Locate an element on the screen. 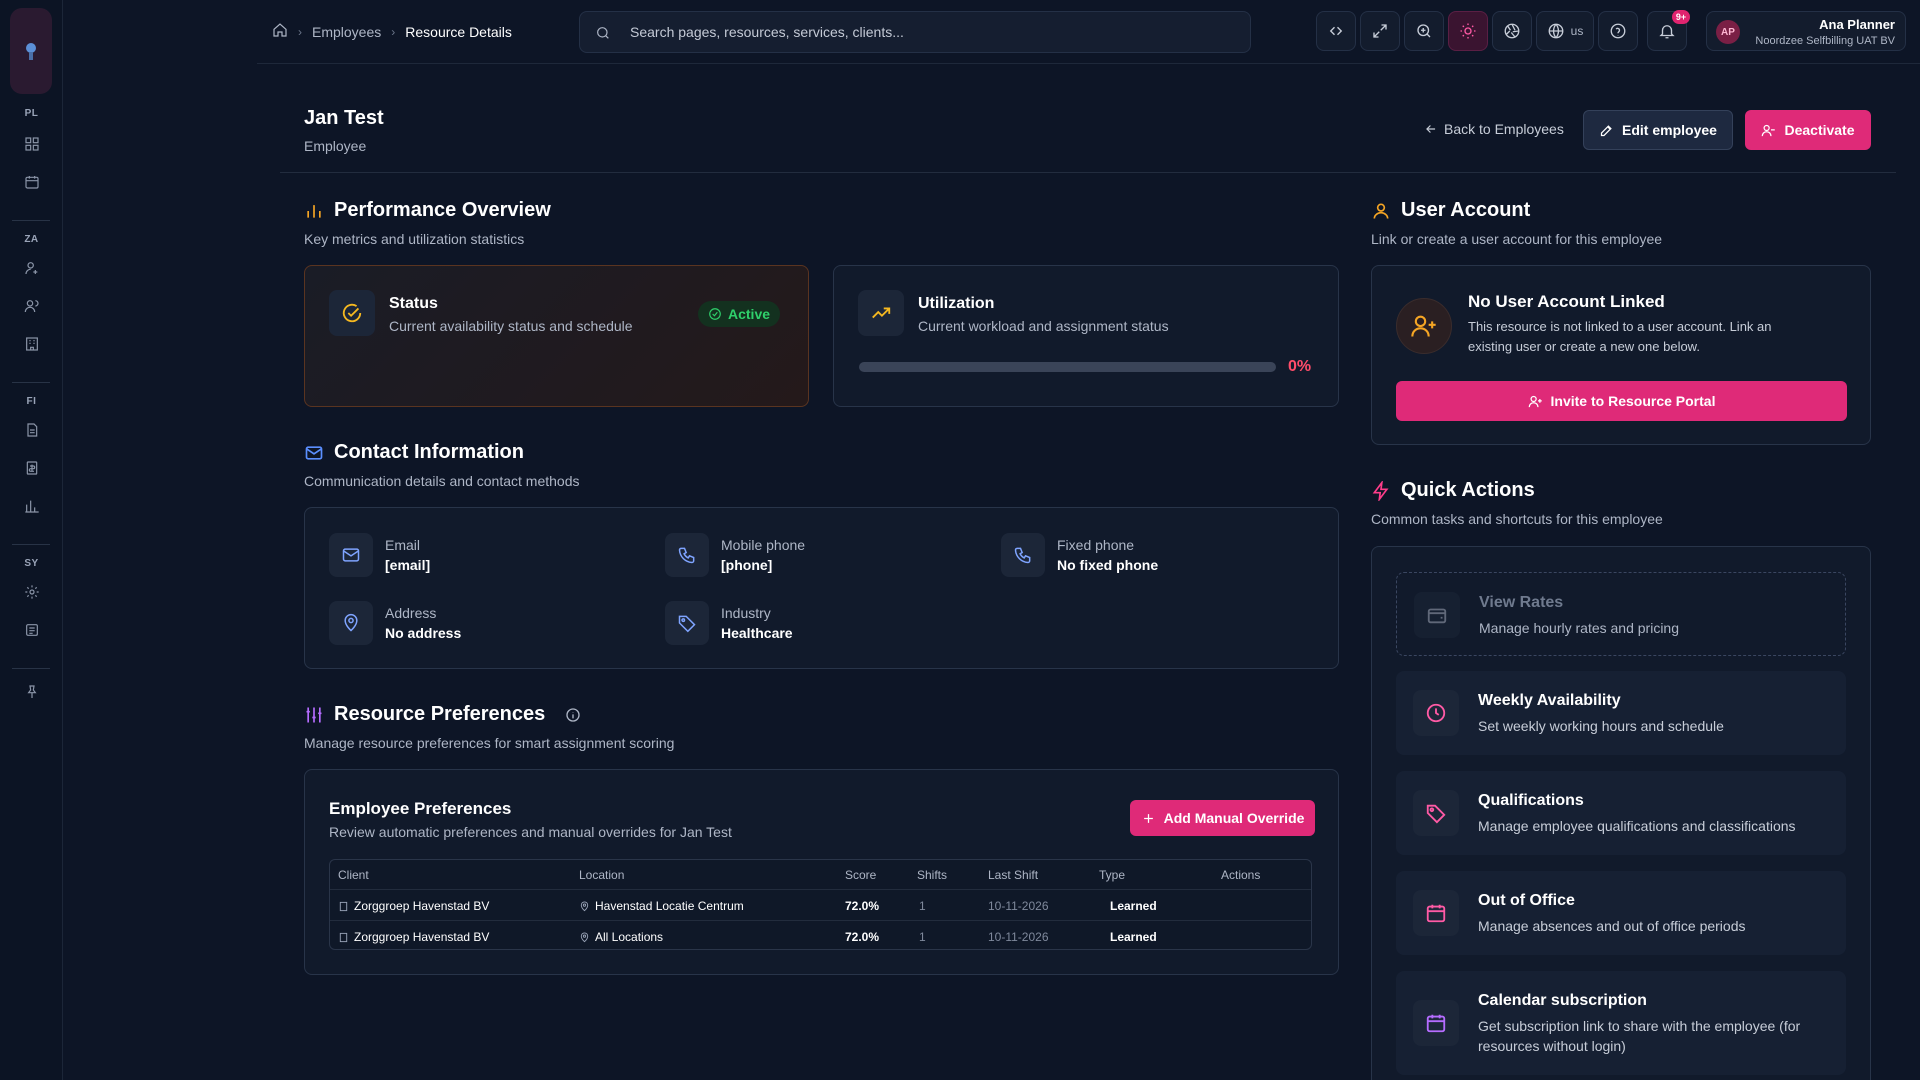  globe-icon is located at coordinates (1556, 31).